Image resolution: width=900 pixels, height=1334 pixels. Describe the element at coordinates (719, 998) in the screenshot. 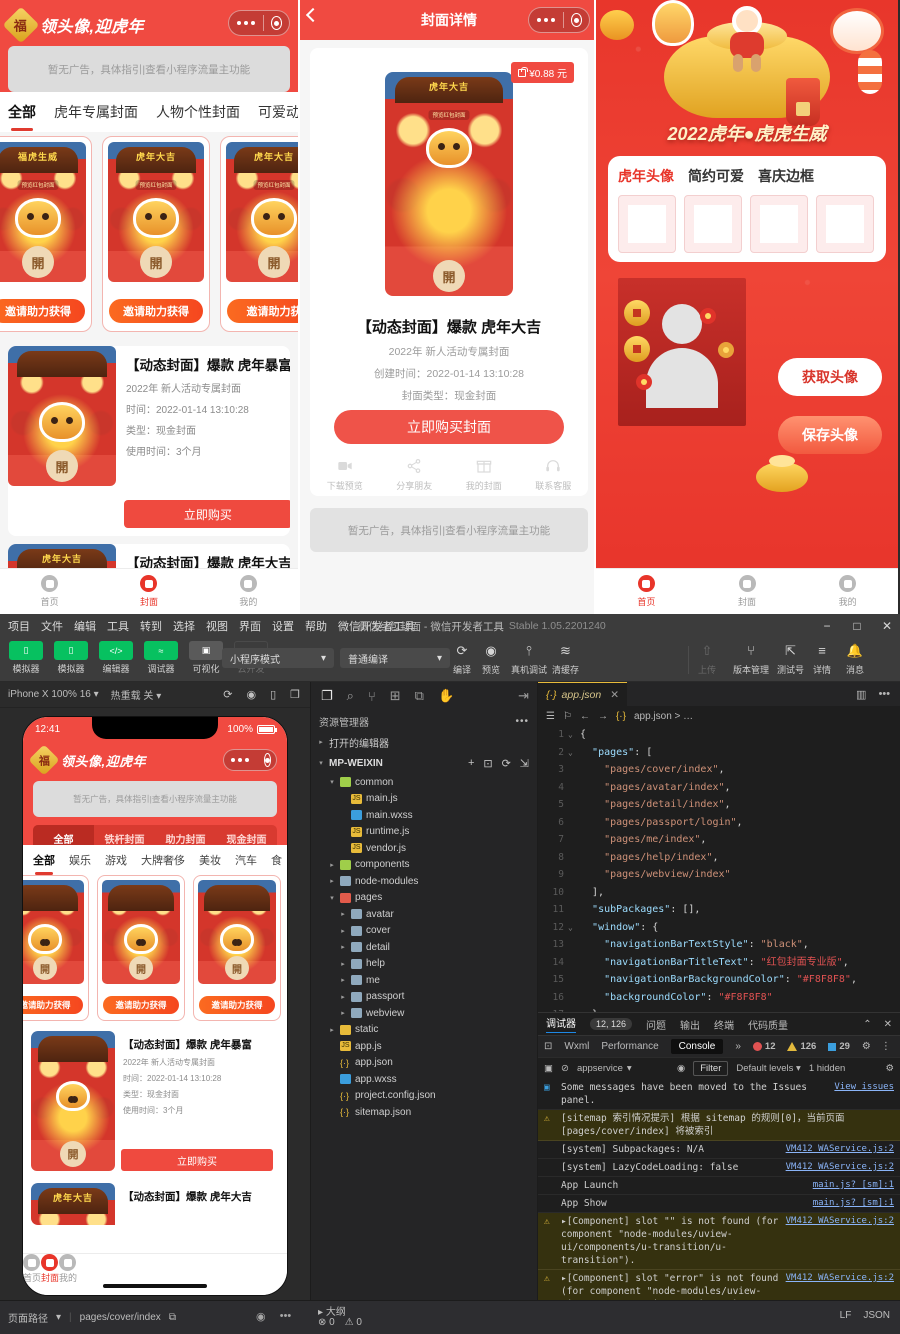

I see `code-line: 16 "backgroundColor": "#F8F8F8"` at that location.